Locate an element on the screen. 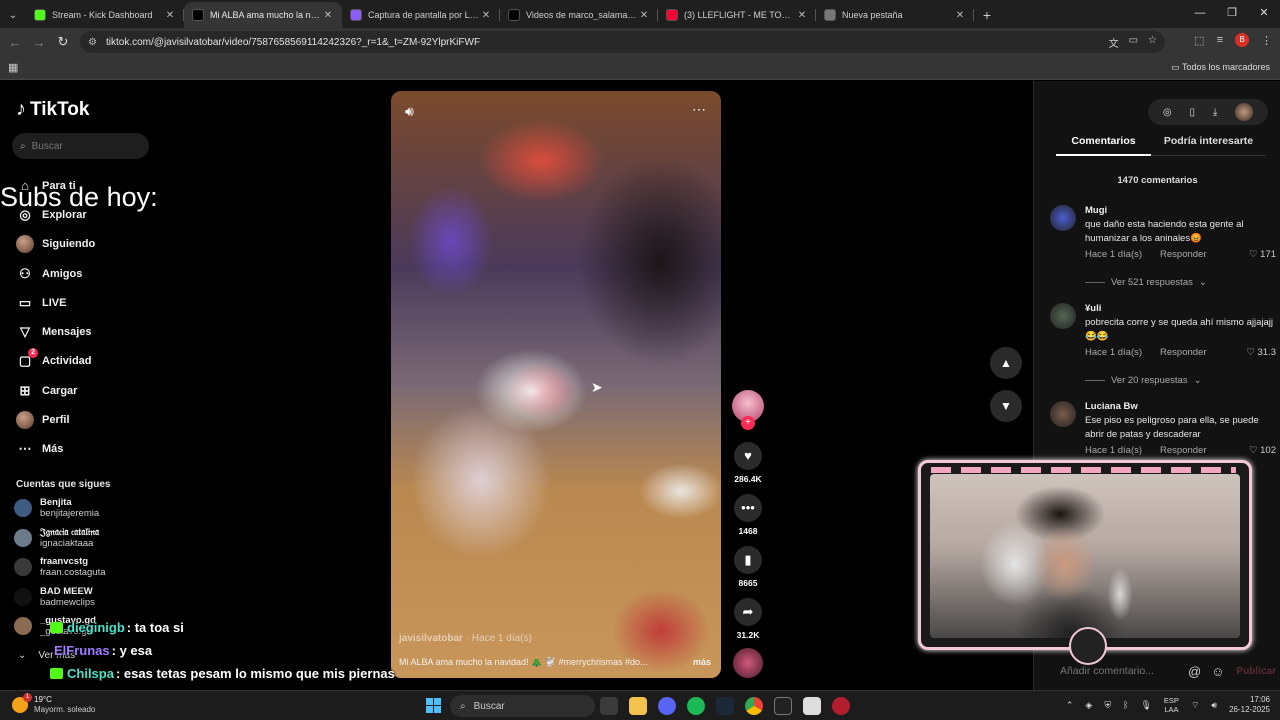  more-options-icon: ⋯ is located at coordinates (699, 109).